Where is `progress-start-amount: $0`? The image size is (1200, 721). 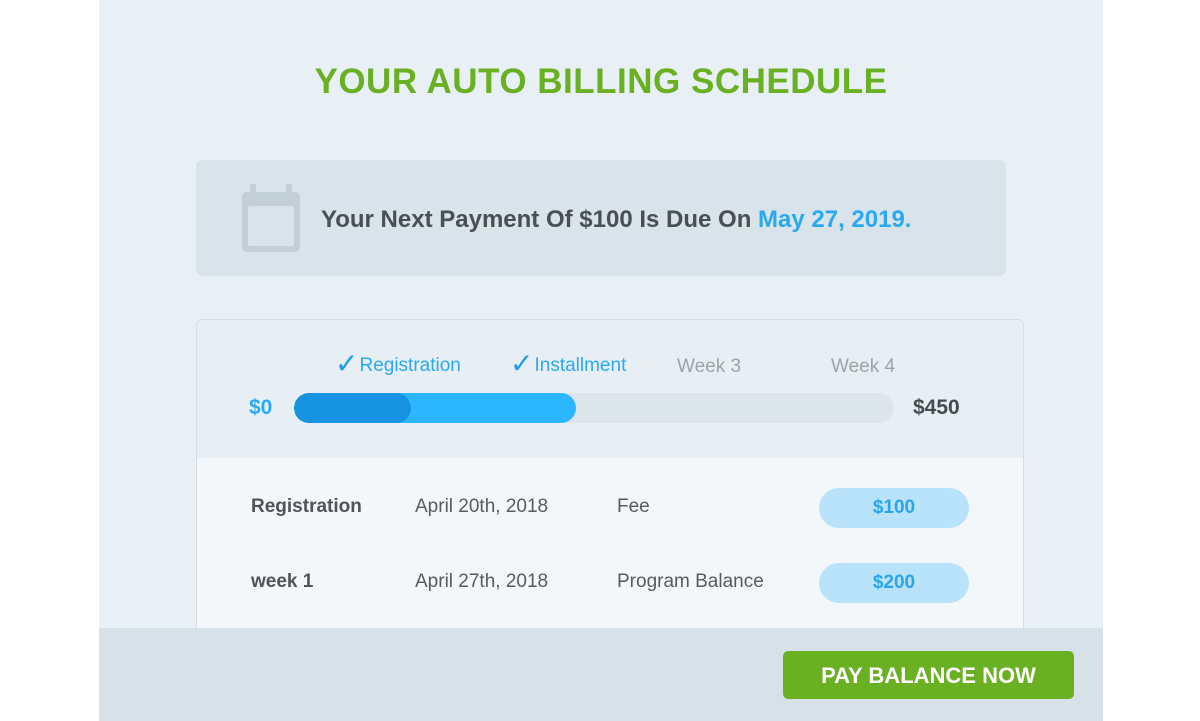
progress-start-amount: $0 is located at coordinates (261, 407).